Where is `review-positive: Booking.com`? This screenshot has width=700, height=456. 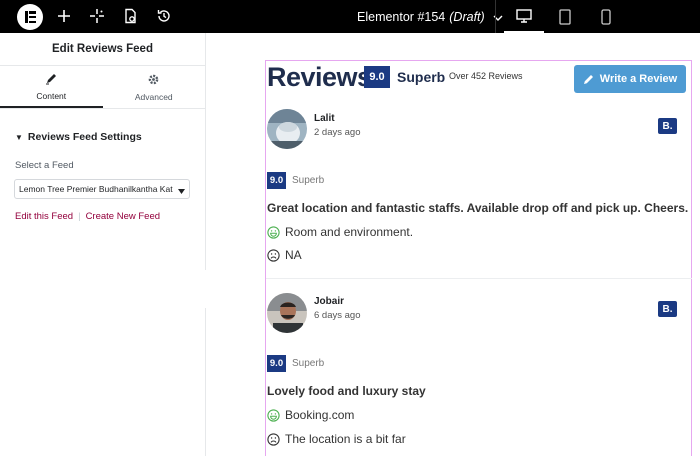 review-positive: Booking.com is located at coordinates (310, 415).